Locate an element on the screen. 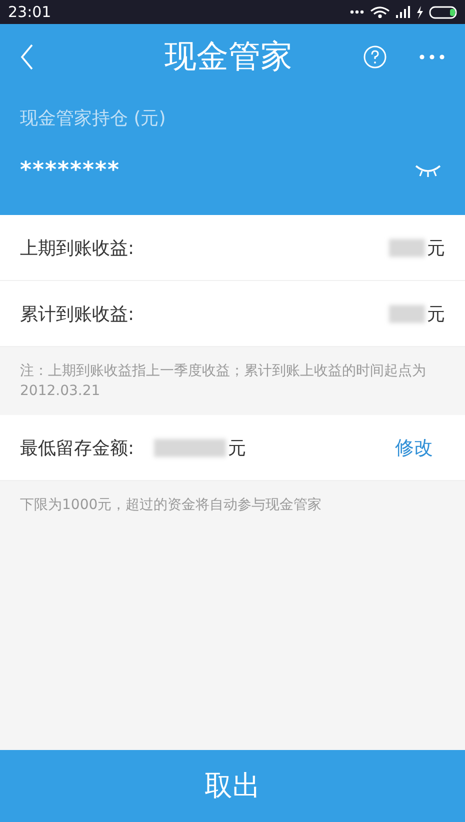 Image resolution: width=465 pixels, height=822 pixels. holding-label: 现金管家持仓 (元) is located at coordinates (93, 118).